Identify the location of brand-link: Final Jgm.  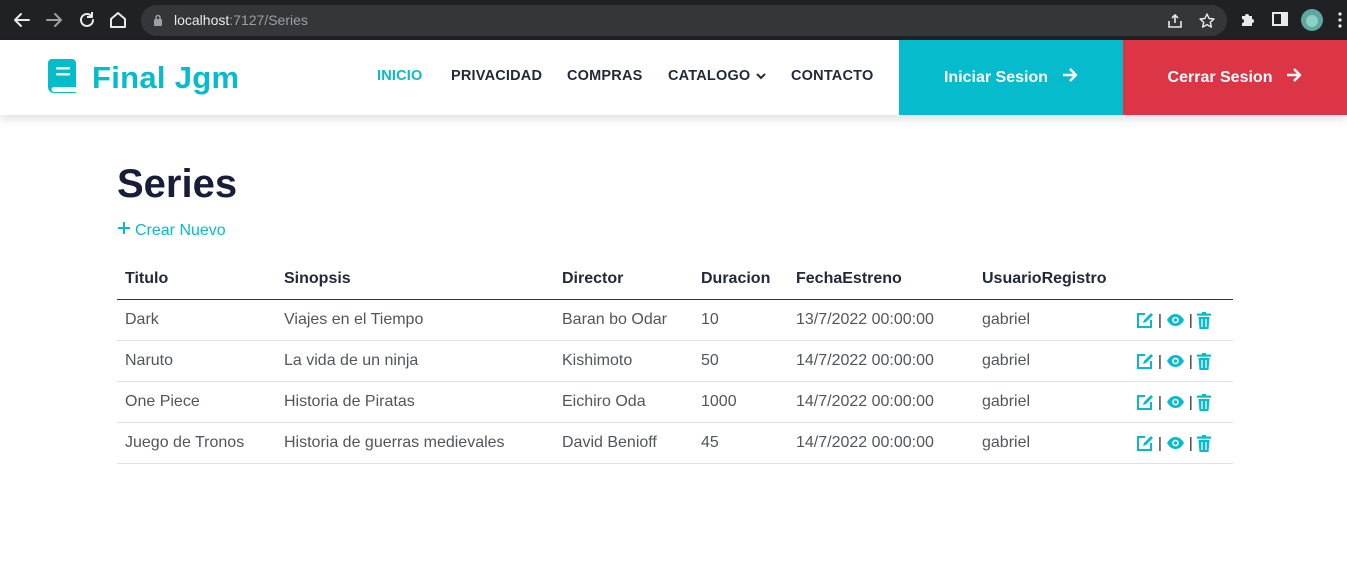
(143, 78).